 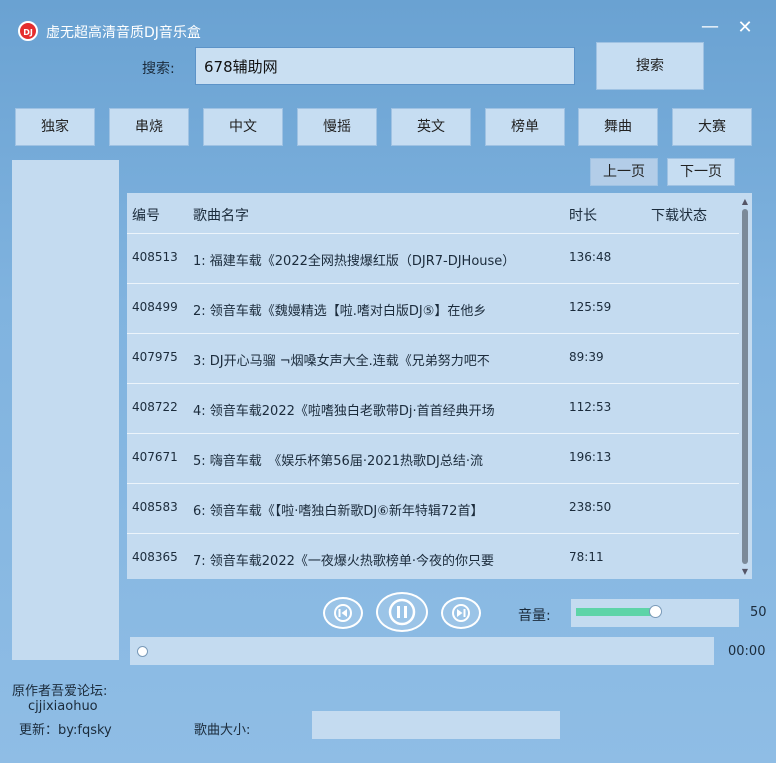 I want to click on song-id: 408722, so click(x=155, y=407).